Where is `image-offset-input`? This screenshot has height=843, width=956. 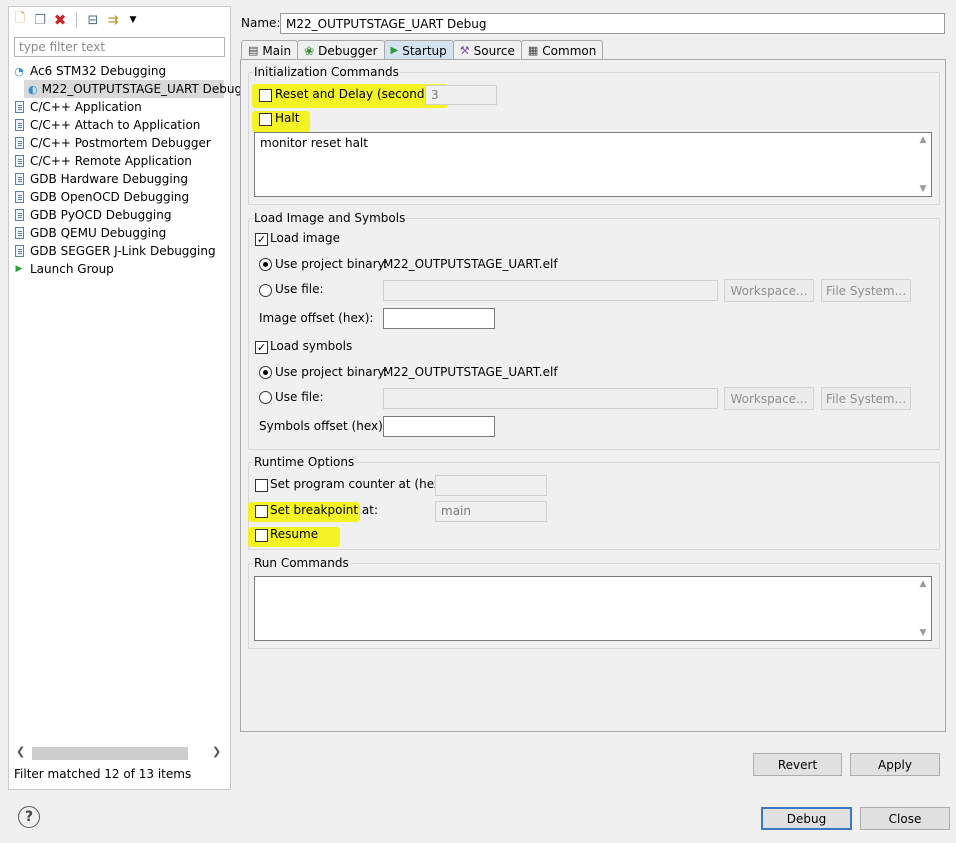 image-offset-input is located at coordinates (439, 318).